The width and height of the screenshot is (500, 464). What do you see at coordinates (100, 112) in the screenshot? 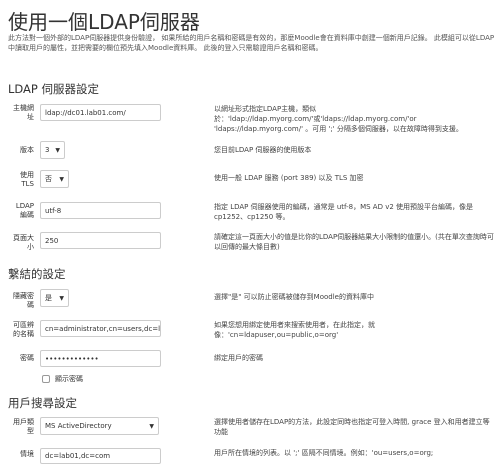
I see `host-url-input: ldap://dc01.lab01.com/` at bounding box center [100, 112].